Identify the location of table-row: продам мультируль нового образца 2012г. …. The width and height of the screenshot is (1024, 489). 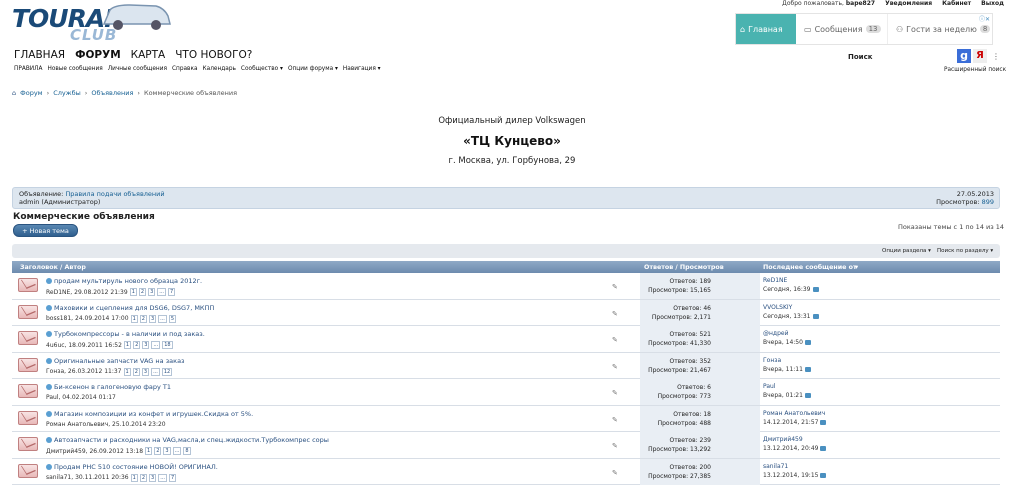
(506, 286).